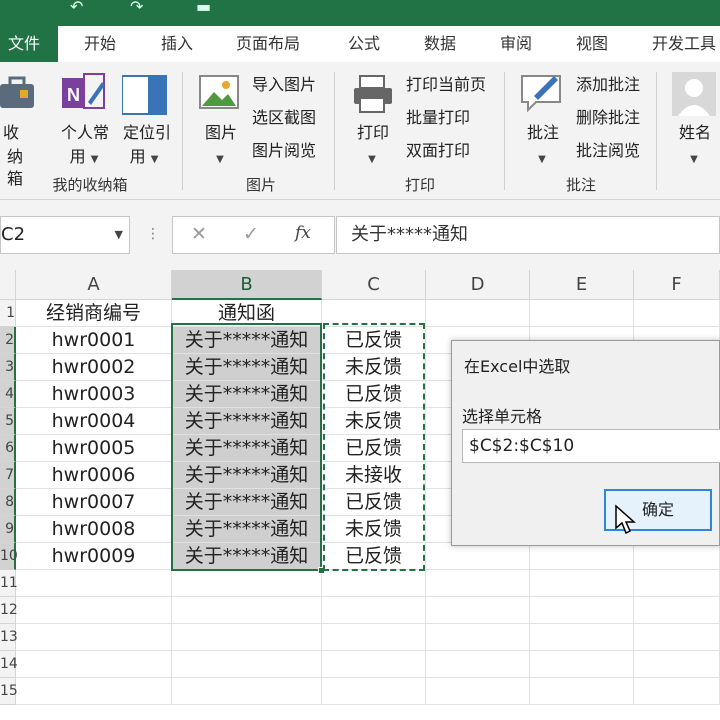 This screenshot has width=720, height=720. I want to click on column-header-b: B, so click(247, 285).